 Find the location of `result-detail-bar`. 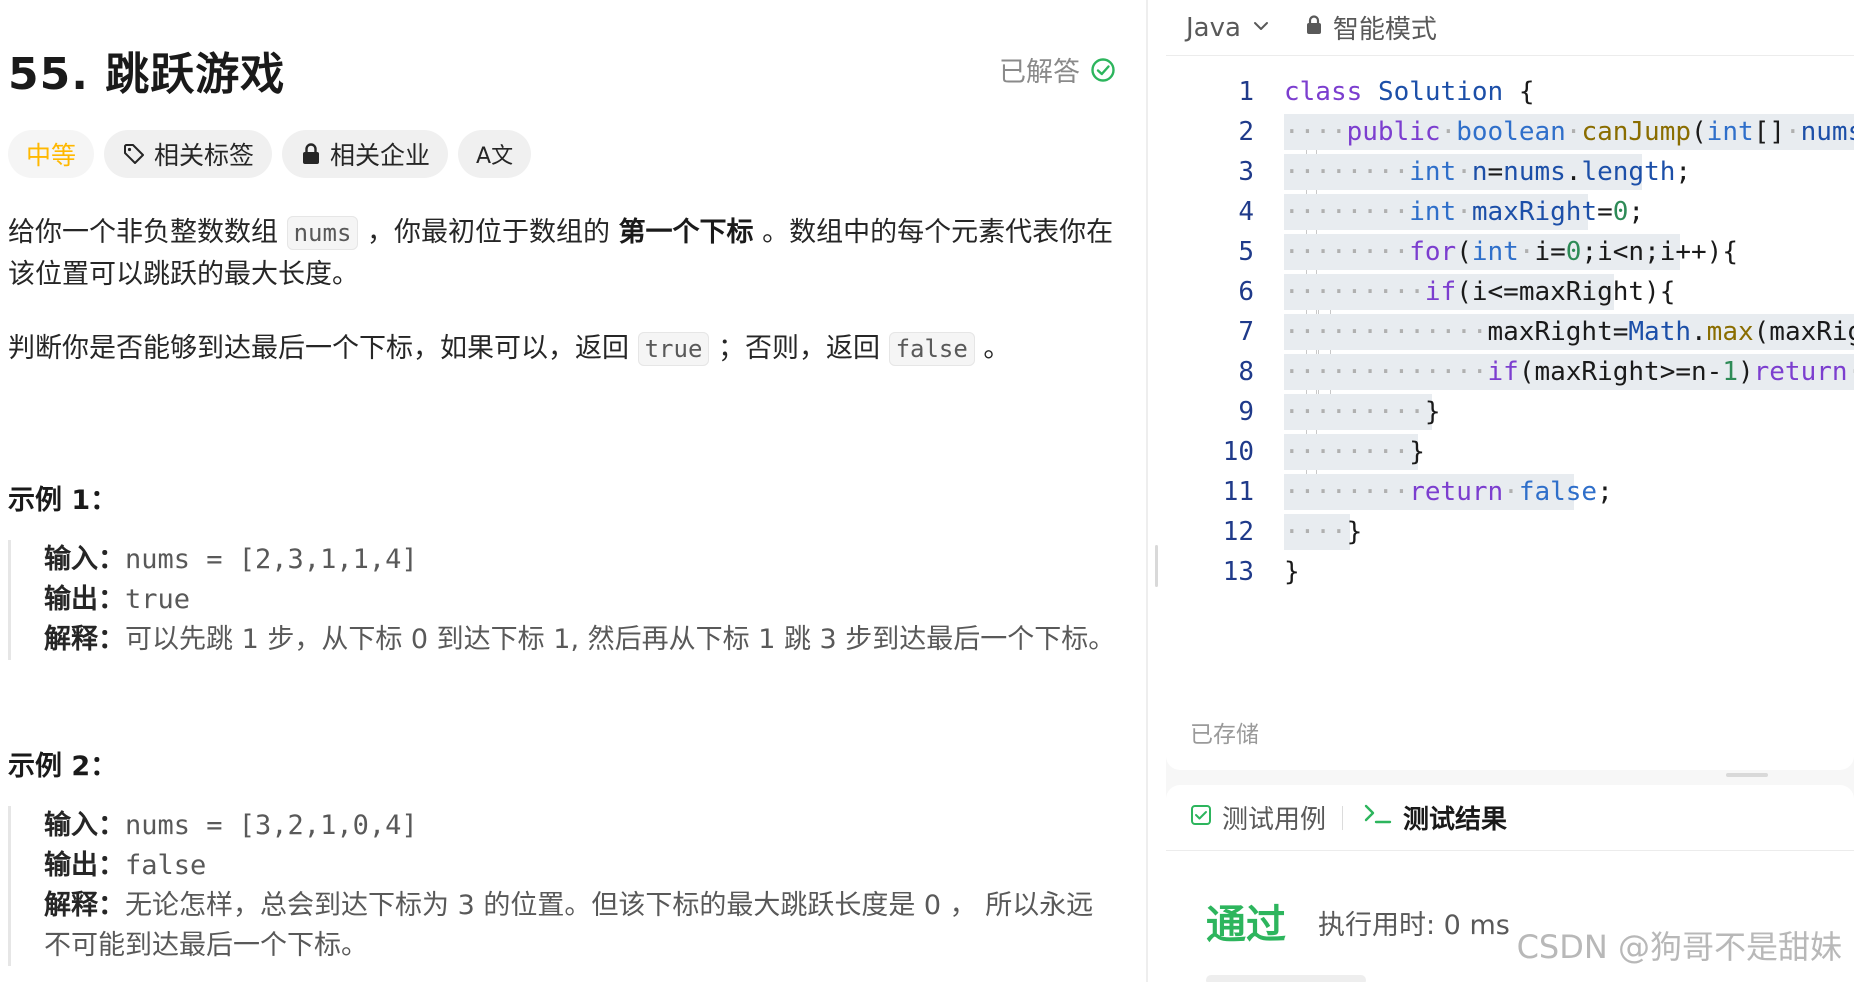

result-detail-bar is located at coordinates (1286, 978).